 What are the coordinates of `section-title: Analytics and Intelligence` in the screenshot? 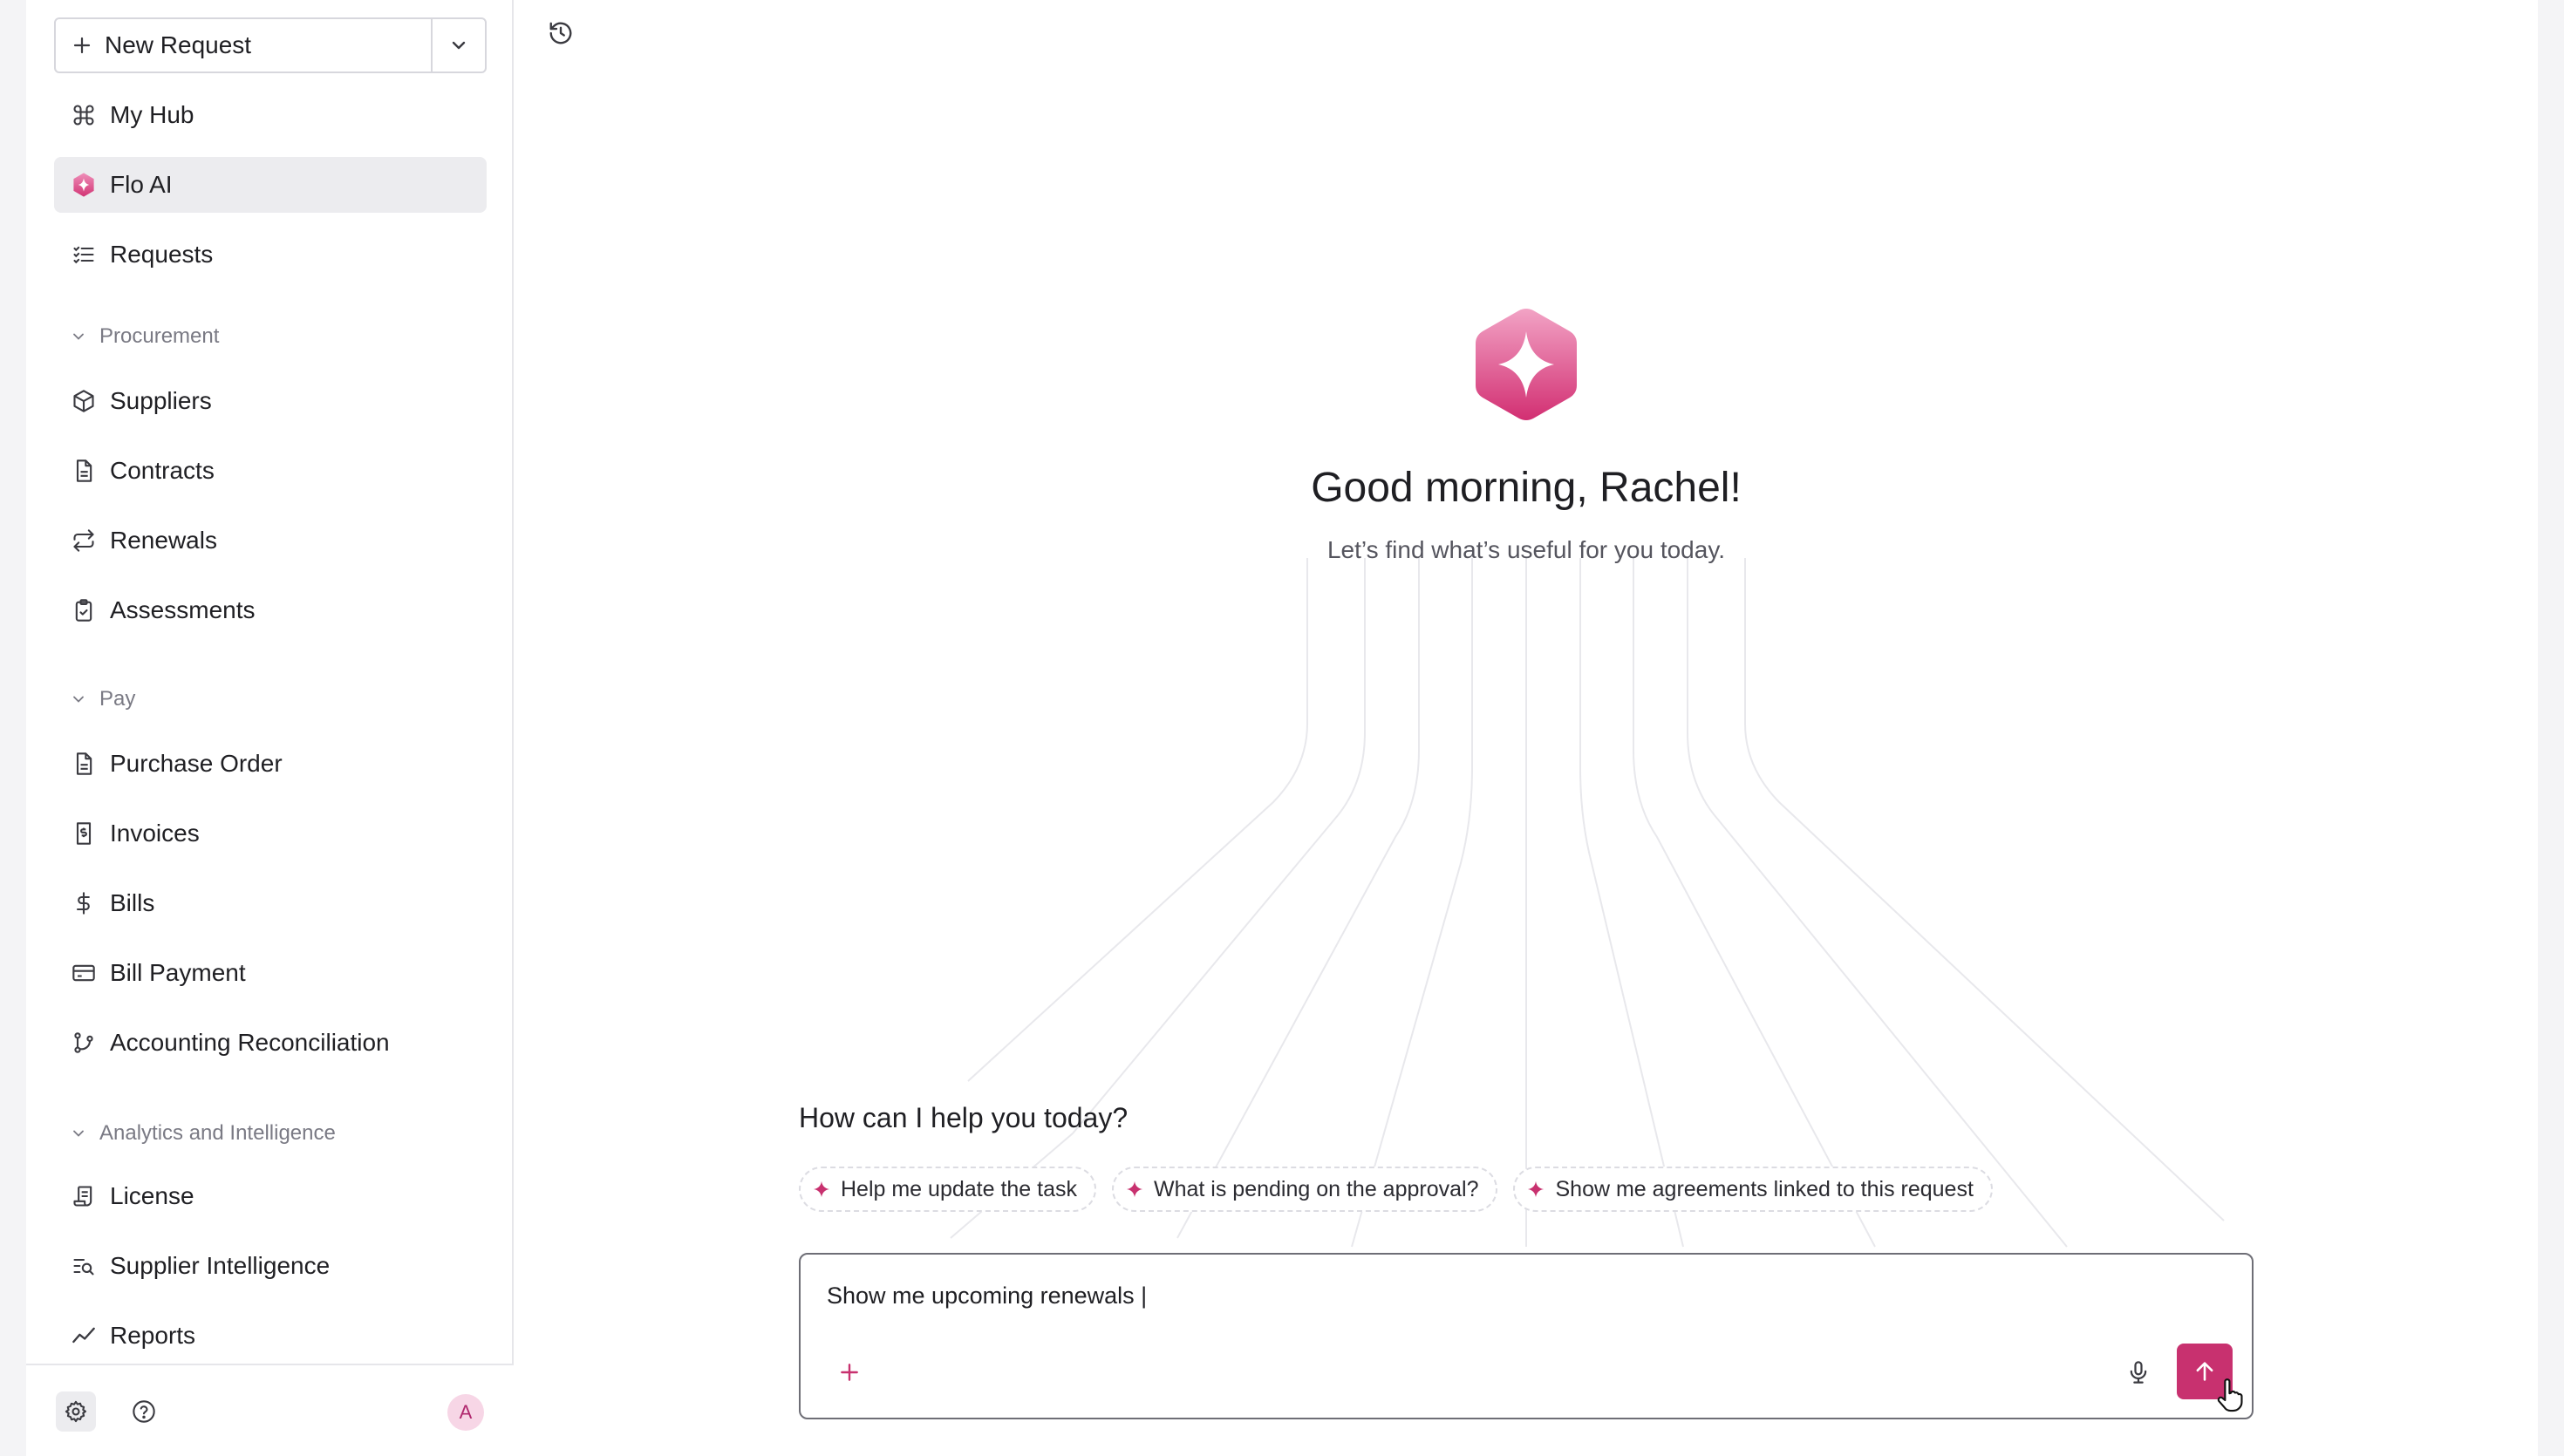 It's located at (217, 1133).